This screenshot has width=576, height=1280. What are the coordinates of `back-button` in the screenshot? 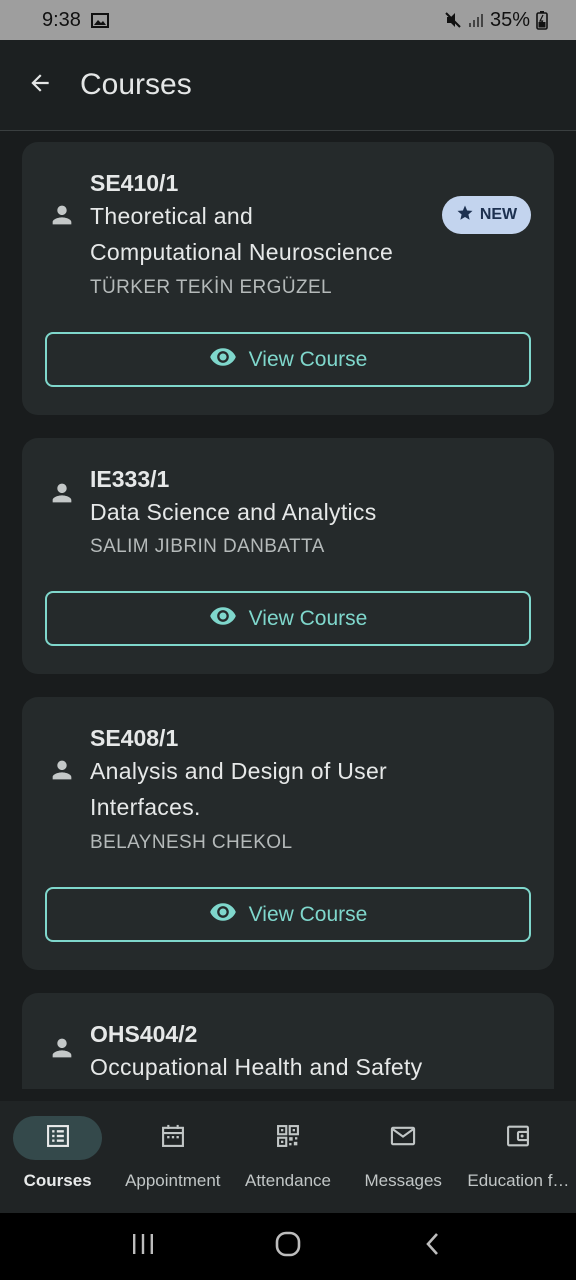 It's located at (40, 85).